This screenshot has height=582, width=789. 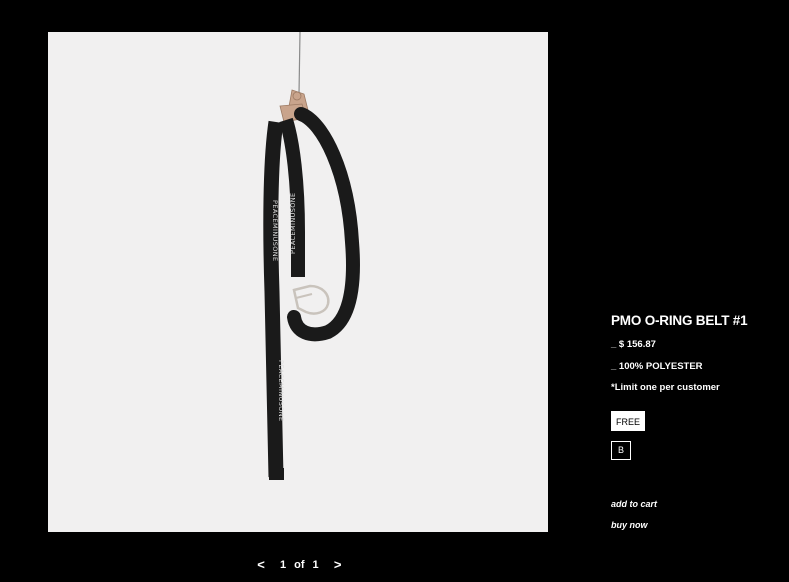 I want to click on buy-now-link: buy now, so click(x=629, y=525).